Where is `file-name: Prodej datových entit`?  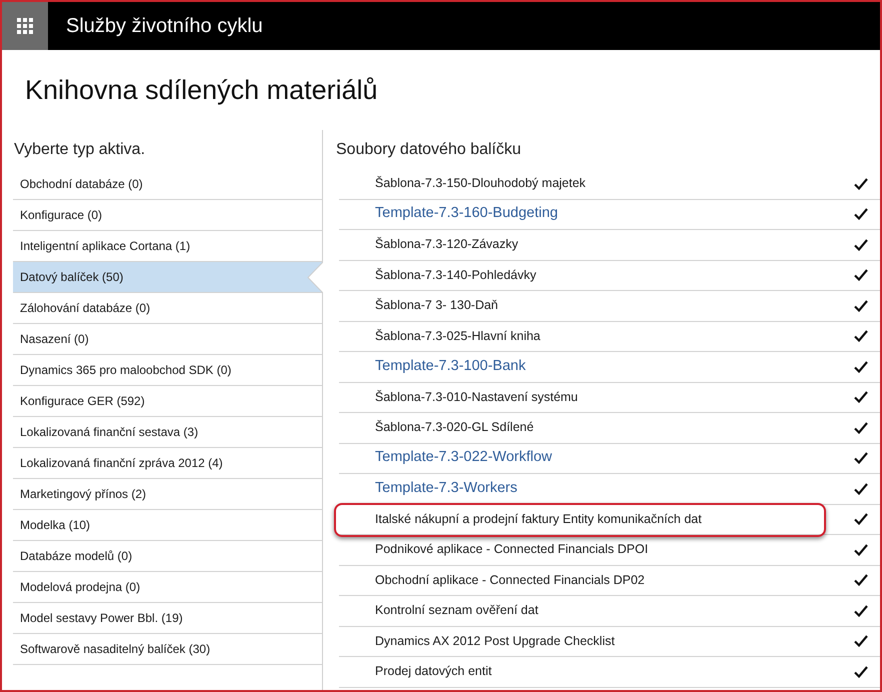
file-name: Prodej datových entit is located at coordinates (433, 671).